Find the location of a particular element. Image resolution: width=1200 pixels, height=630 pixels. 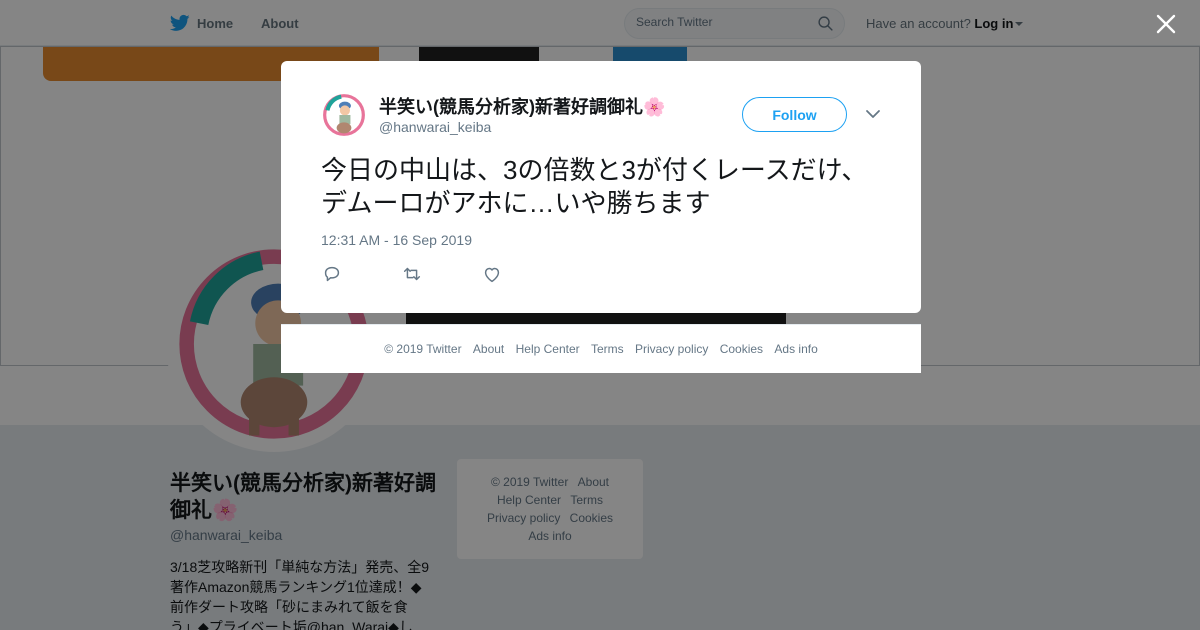

footer-about-link: About is located at coordinates (488, 349).